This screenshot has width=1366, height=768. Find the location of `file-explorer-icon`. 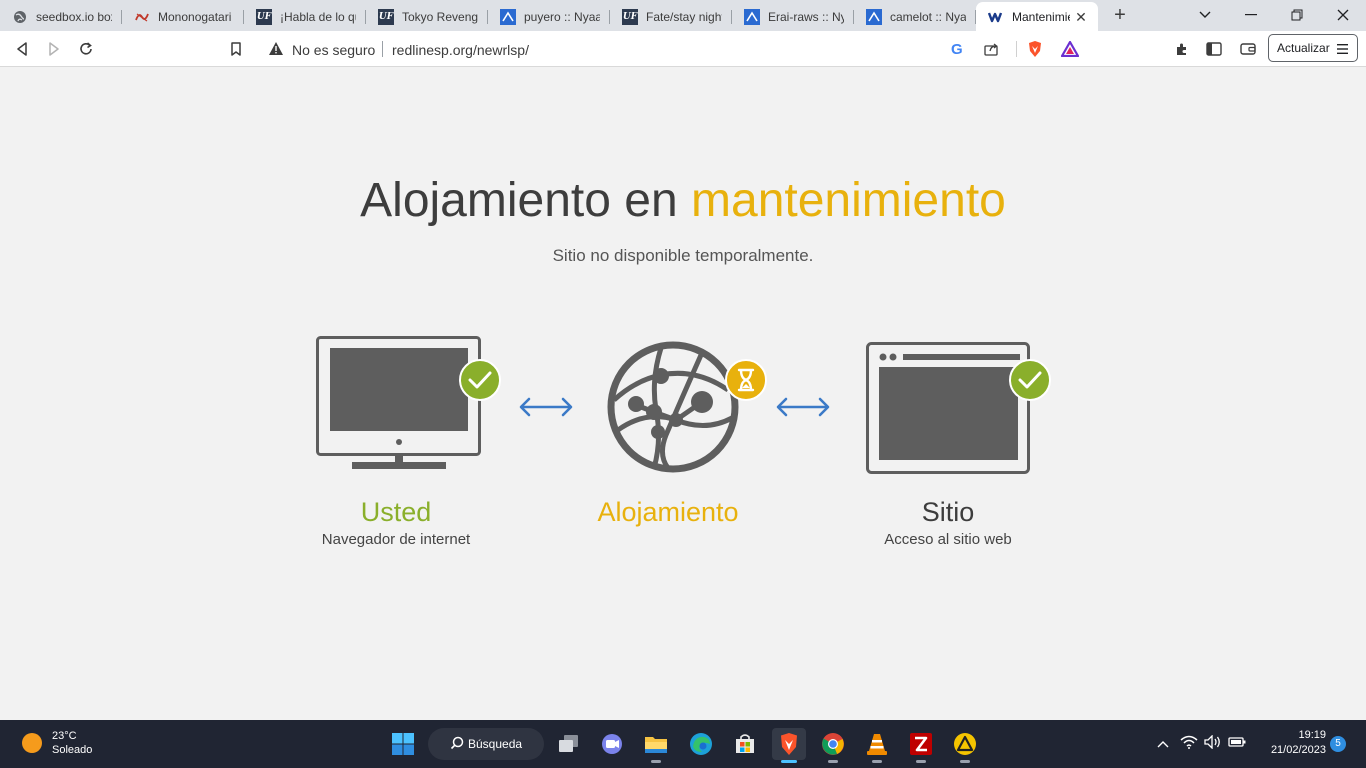

file-explorer-icon is located at coordinates (656, 745).